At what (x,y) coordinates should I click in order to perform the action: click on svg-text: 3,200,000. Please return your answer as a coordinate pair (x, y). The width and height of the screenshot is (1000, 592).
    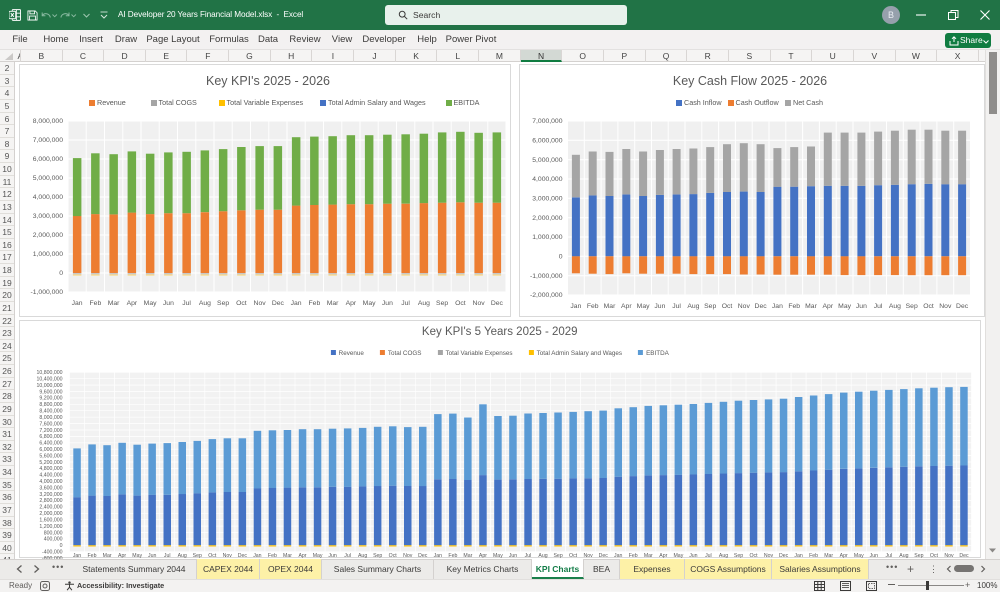
    Looking at the image, I should click on (50, 495).